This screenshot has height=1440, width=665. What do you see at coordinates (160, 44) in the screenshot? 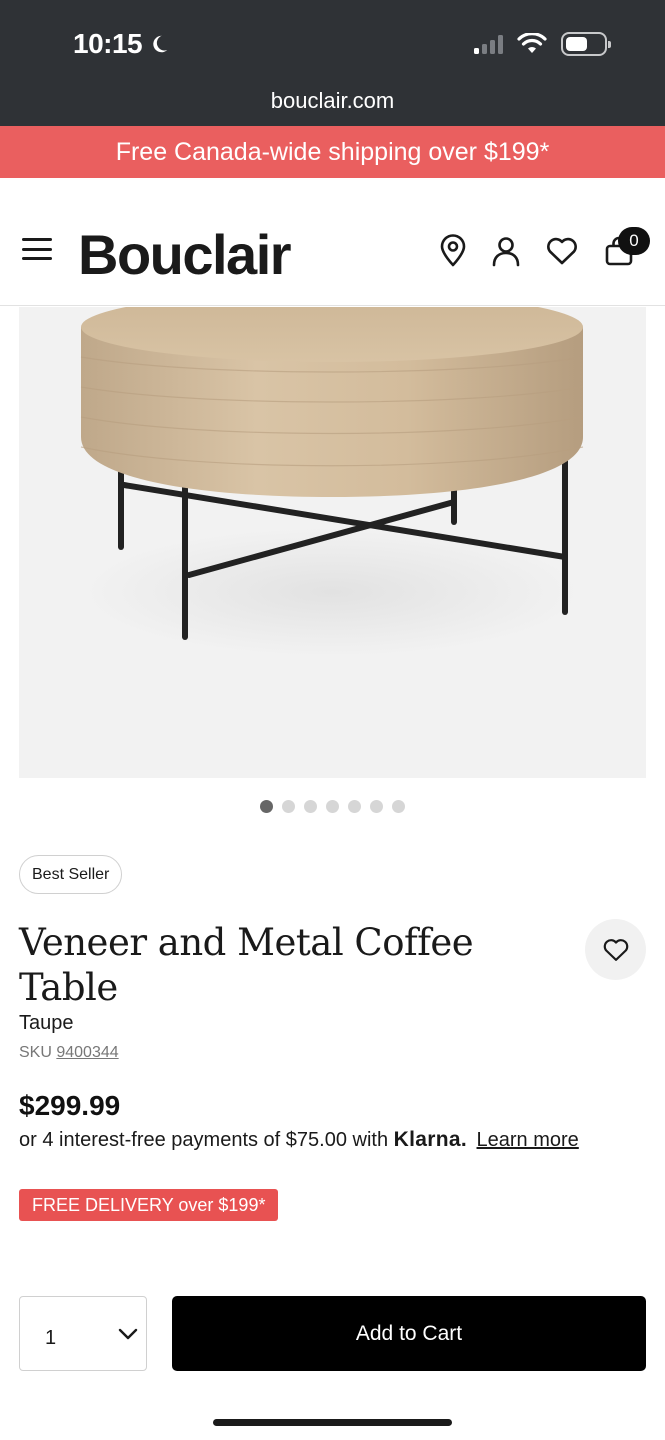
I see `moon-icon` at bounding box center [160, 44].